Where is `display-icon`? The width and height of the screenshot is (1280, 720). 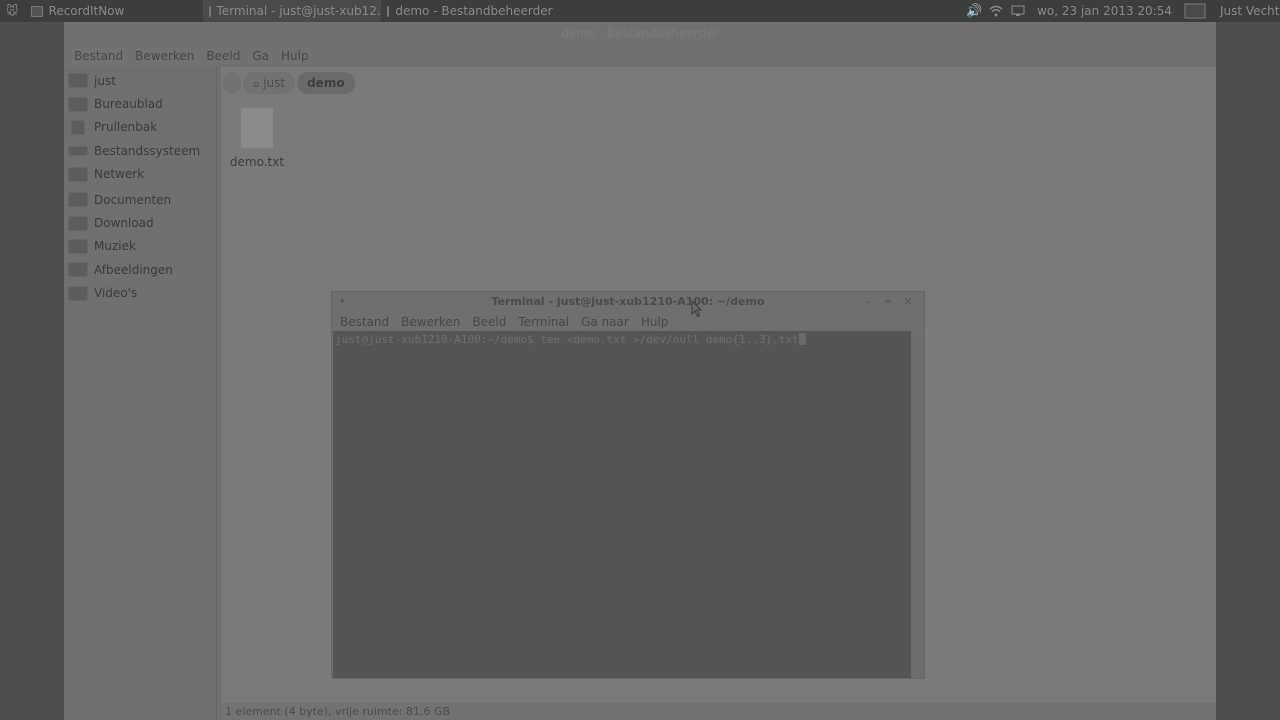 display-icon is located at coordinates (1018, 11).